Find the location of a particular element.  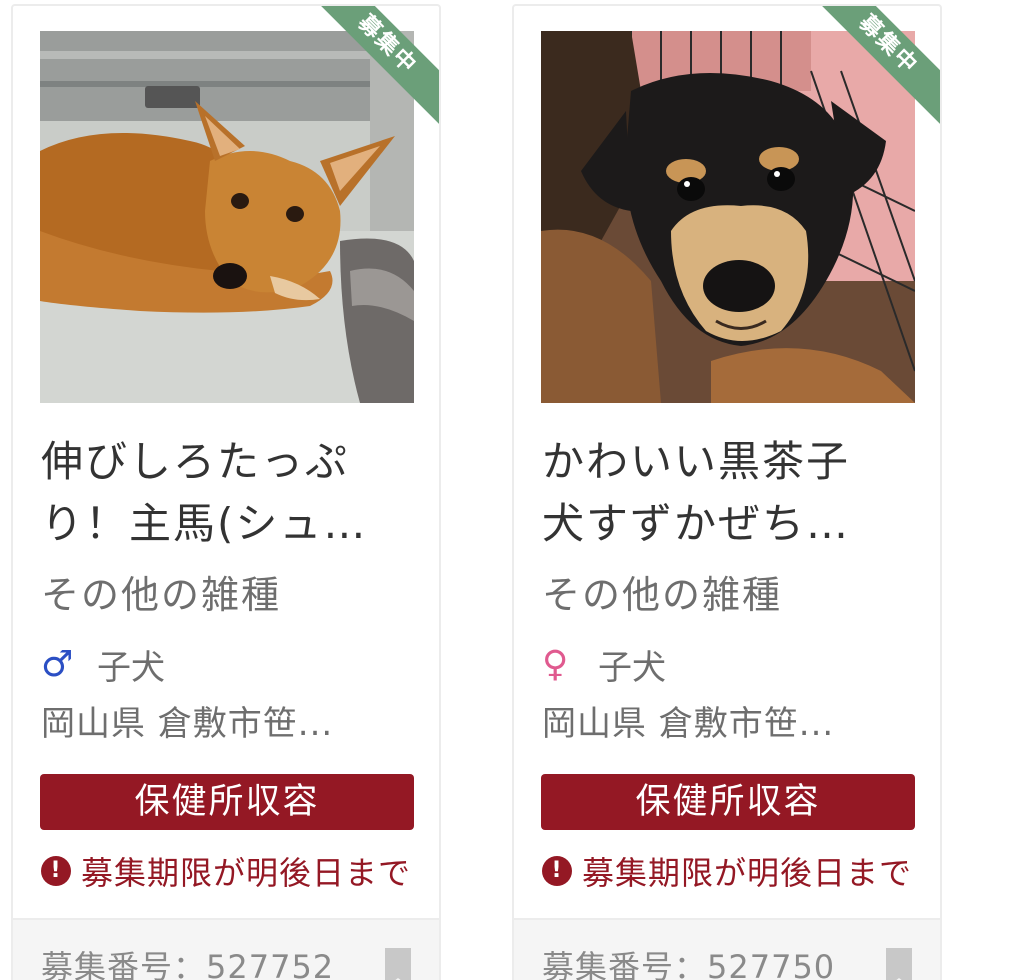

recruit-number: 募集番号：527750 is located at coordinates (689, 964).